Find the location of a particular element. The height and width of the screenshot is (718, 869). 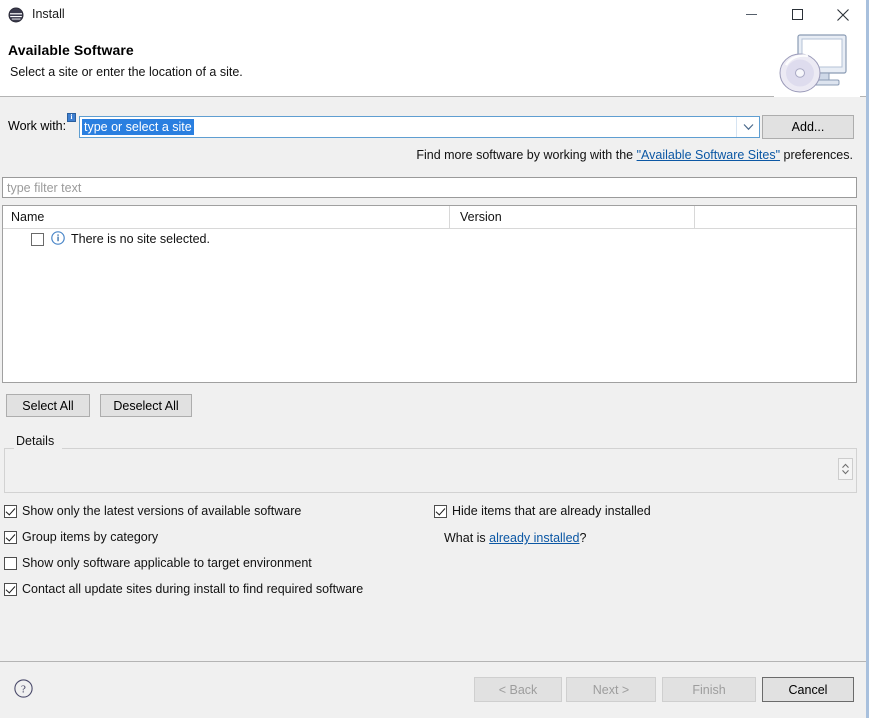

work-with-combo: type or select a site is located at coordinates (419, 127).